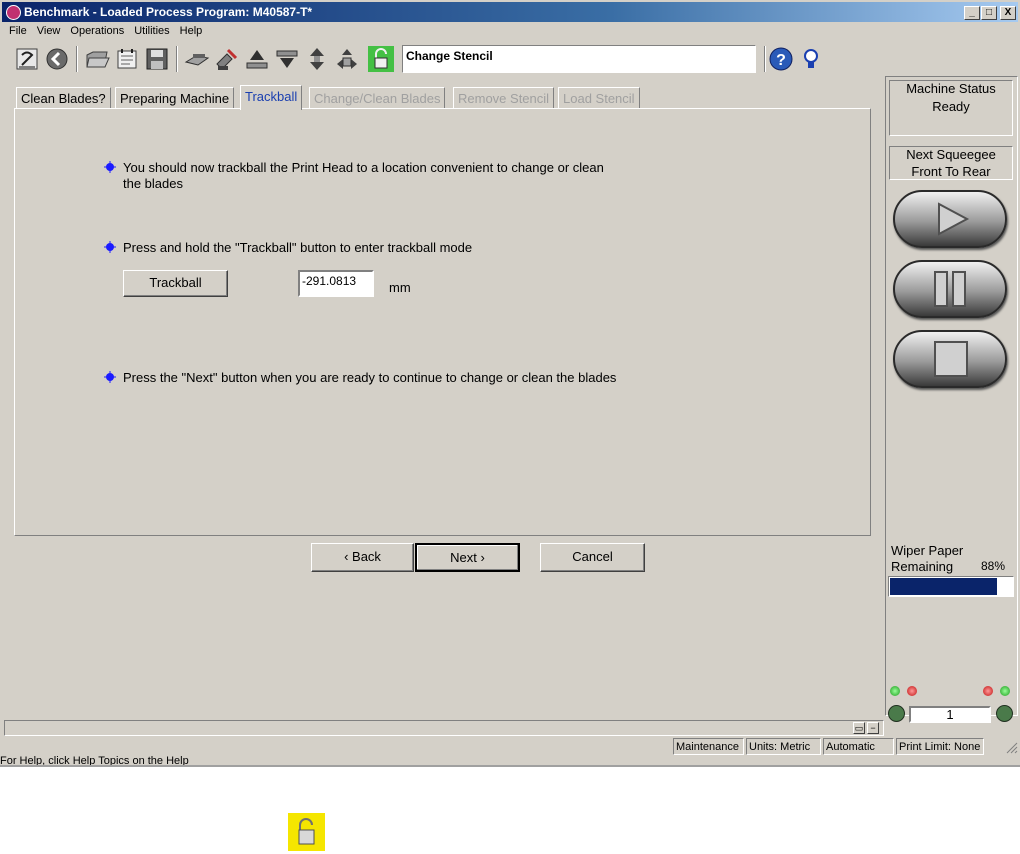 The height and width of the screenshot is (854, 1020). What do you see at coordinates (97, 59) in the screenshot?
I see `open-folder-icon` at bounding box center [97, 59].